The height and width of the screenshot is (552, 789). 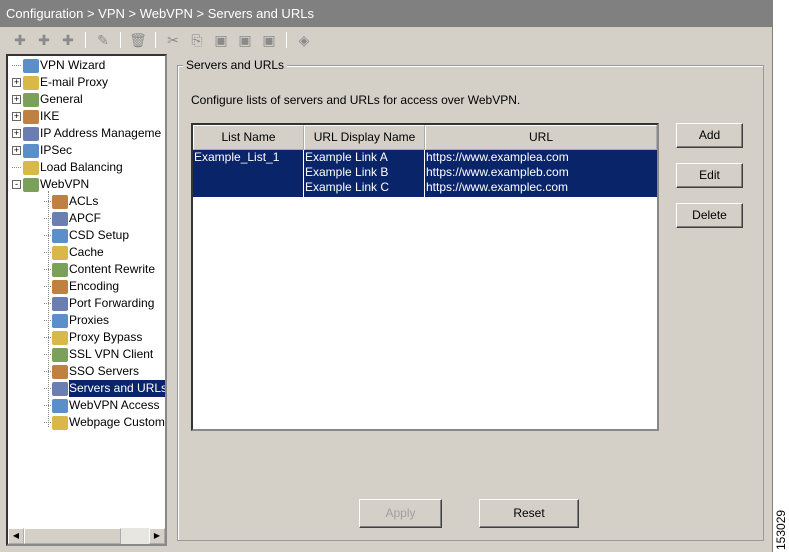 I want to click on display-name: Example Link A, so click(x=346, y=157).